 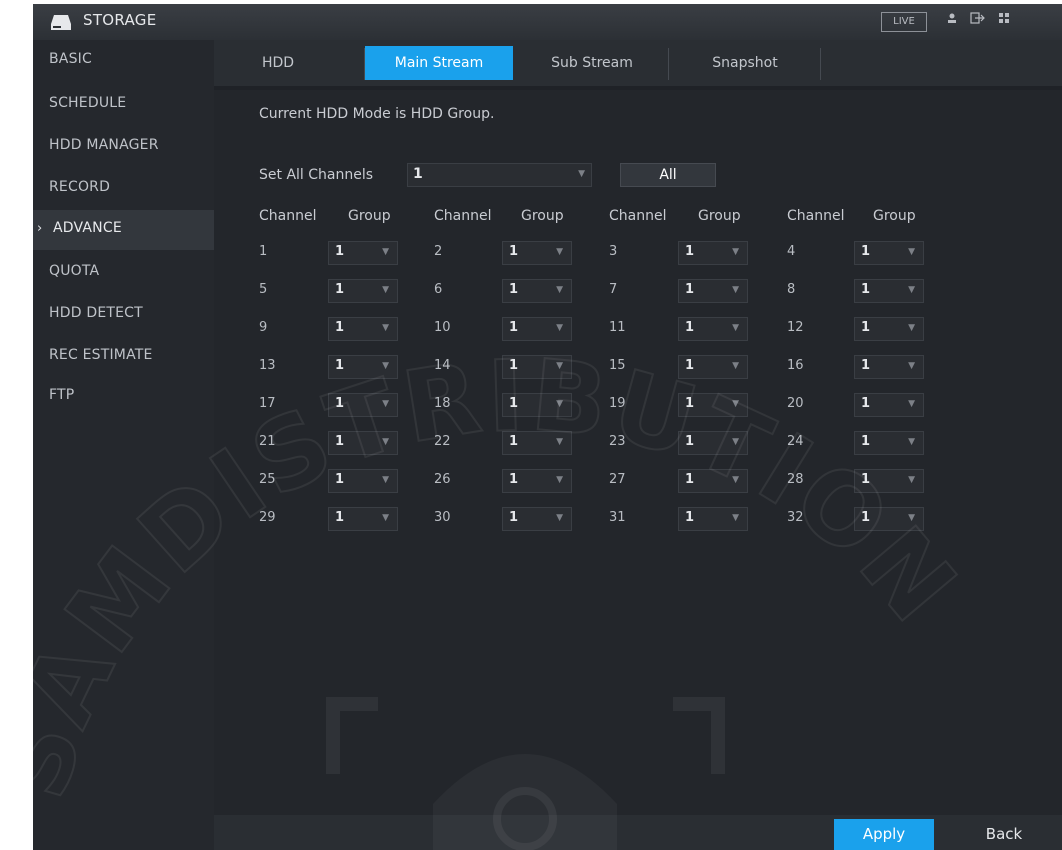 I want to click on back-button: Back, so click(x=1004, y=834).